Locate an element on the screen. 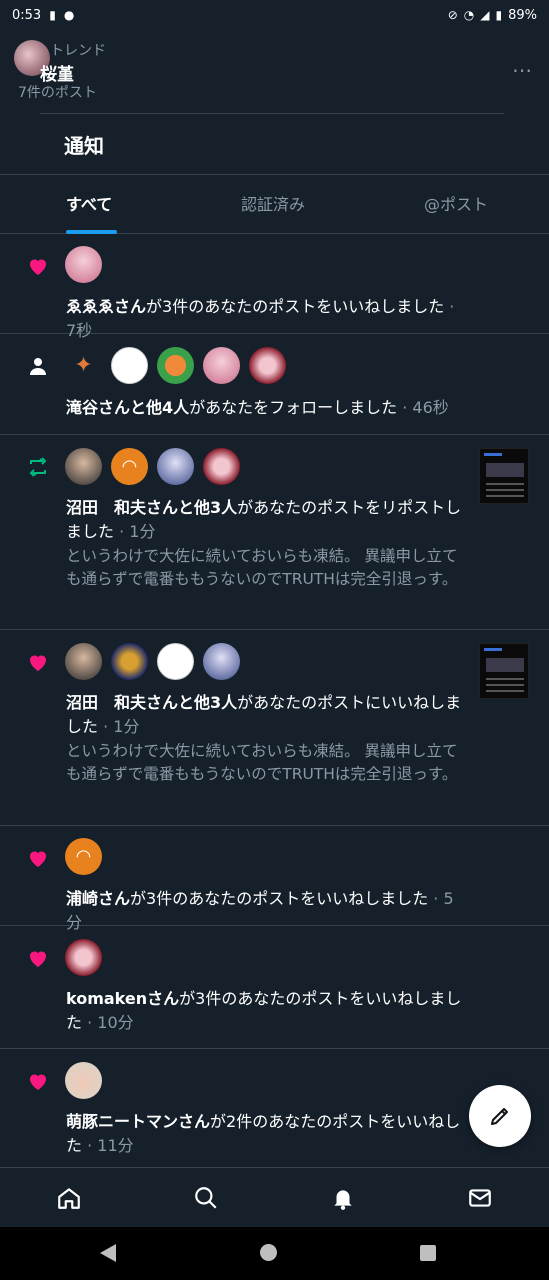  nav-home is located at coordinates (69, 1198).